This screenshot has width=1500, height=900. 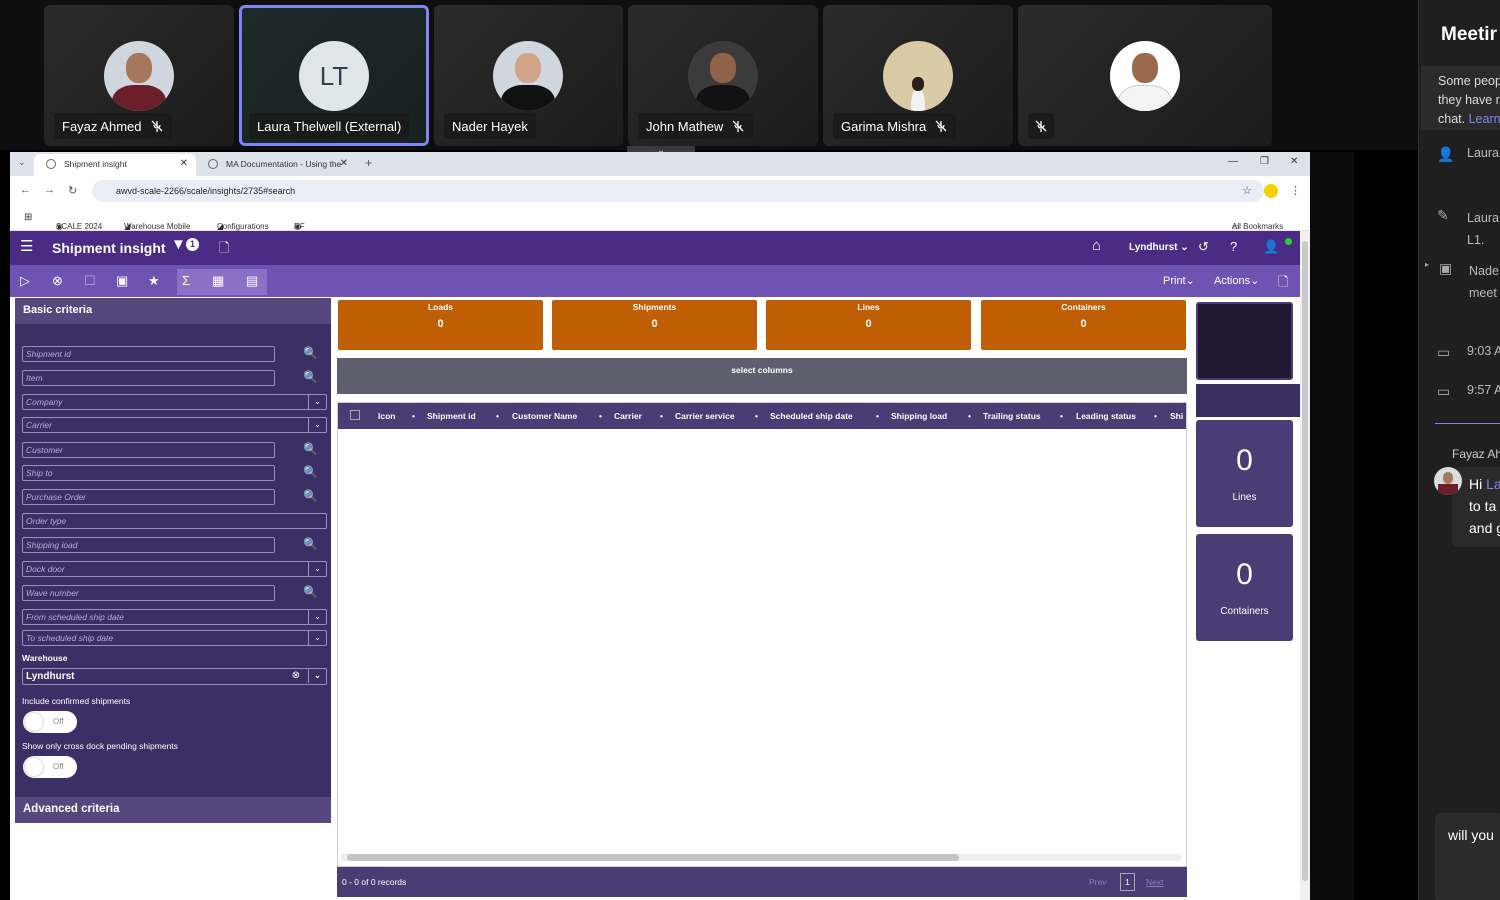 What do you see at coordinates (28, 217) in the screenshot?
I see `apps-icon: ⊞` at bounding box center [28, 217].